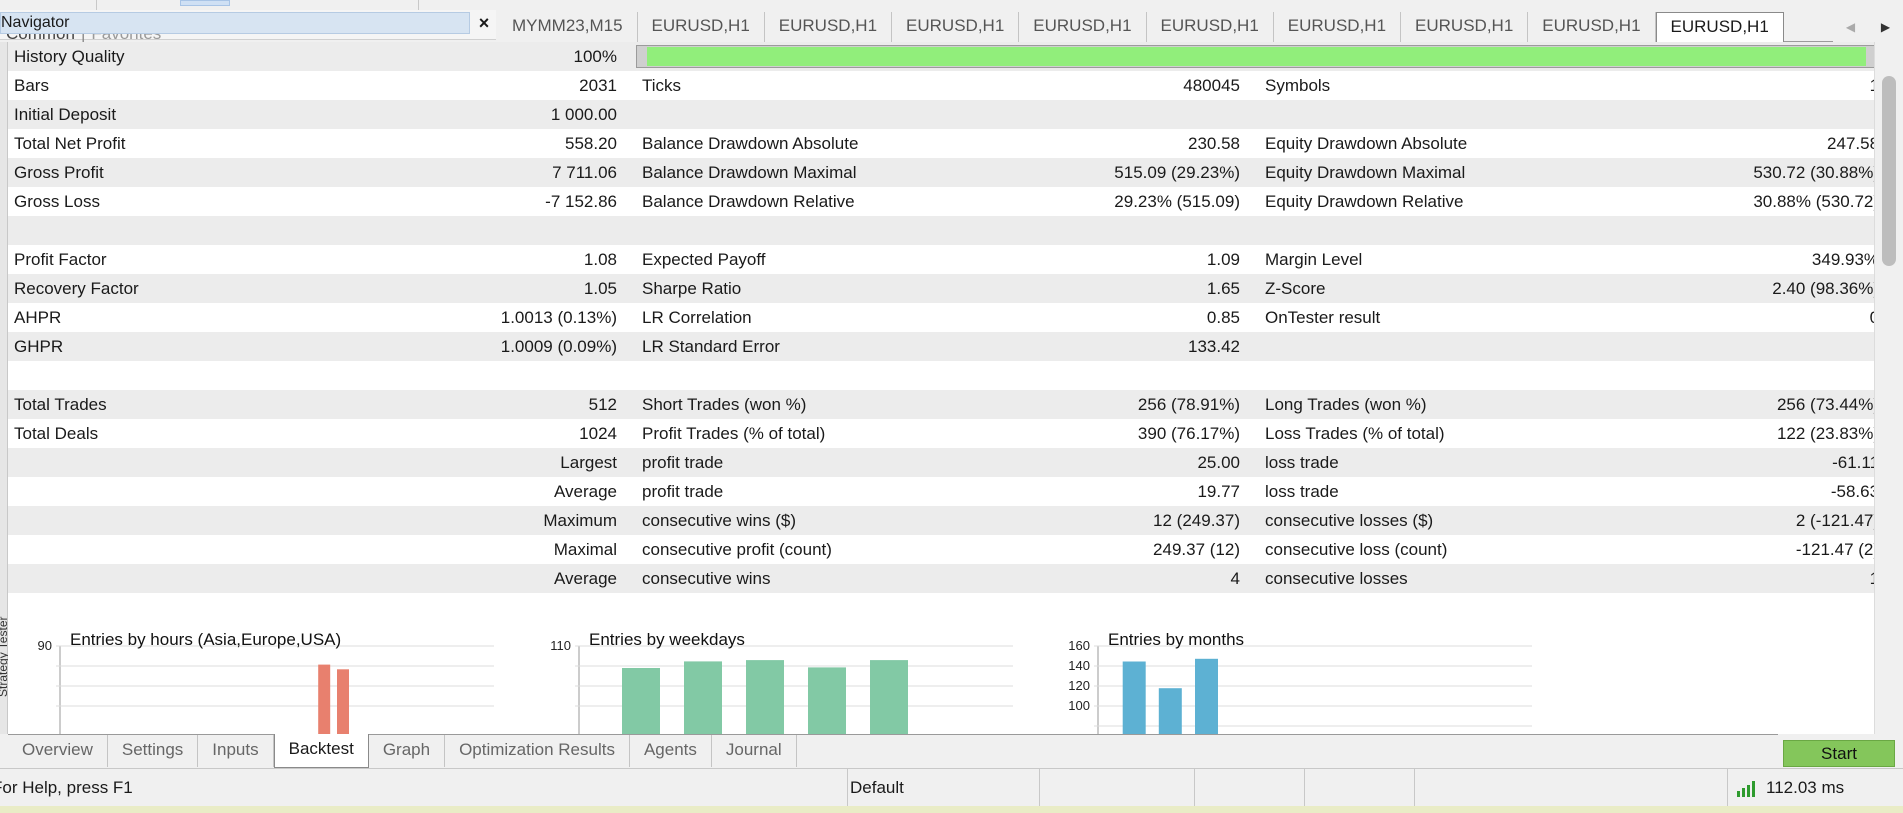  Describe the element at coordinates (484, 23) in the screenshot. I see `navigator-close-icon: ×` at that location.